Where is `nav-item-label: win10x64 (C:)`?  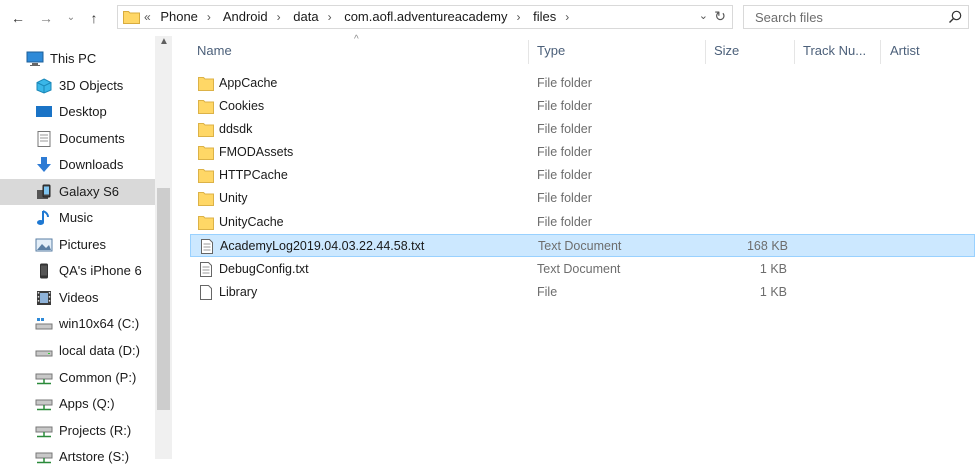 nav-item-label: win10x64 (C:) is located at coordinates (99, 323).